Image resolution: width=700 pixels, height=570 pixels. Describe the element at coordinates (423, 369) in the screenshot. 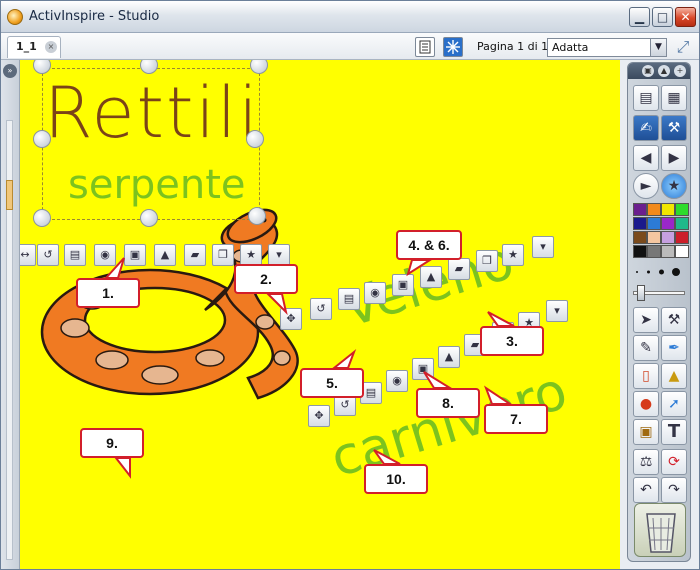

I see `group-icon-3: ▣` at that location.